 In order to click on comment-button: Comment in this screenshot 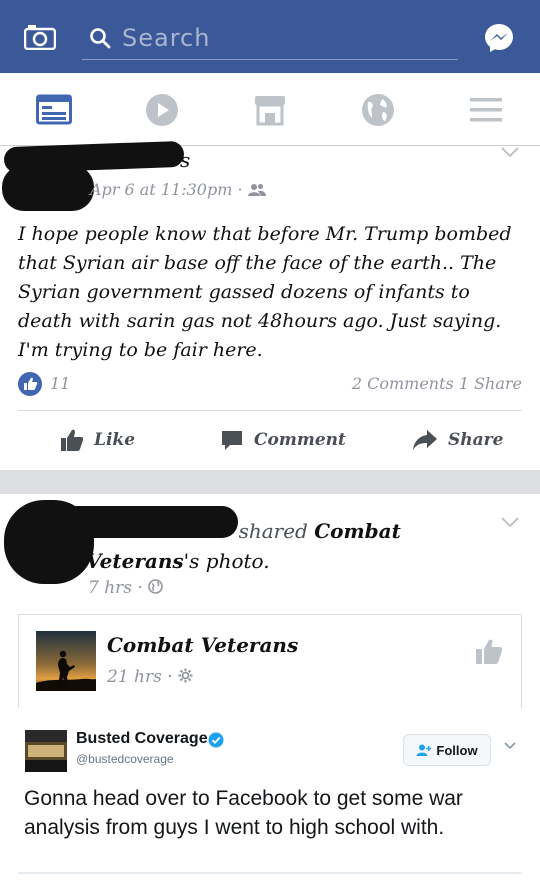, I will do `click(283, 440)`.